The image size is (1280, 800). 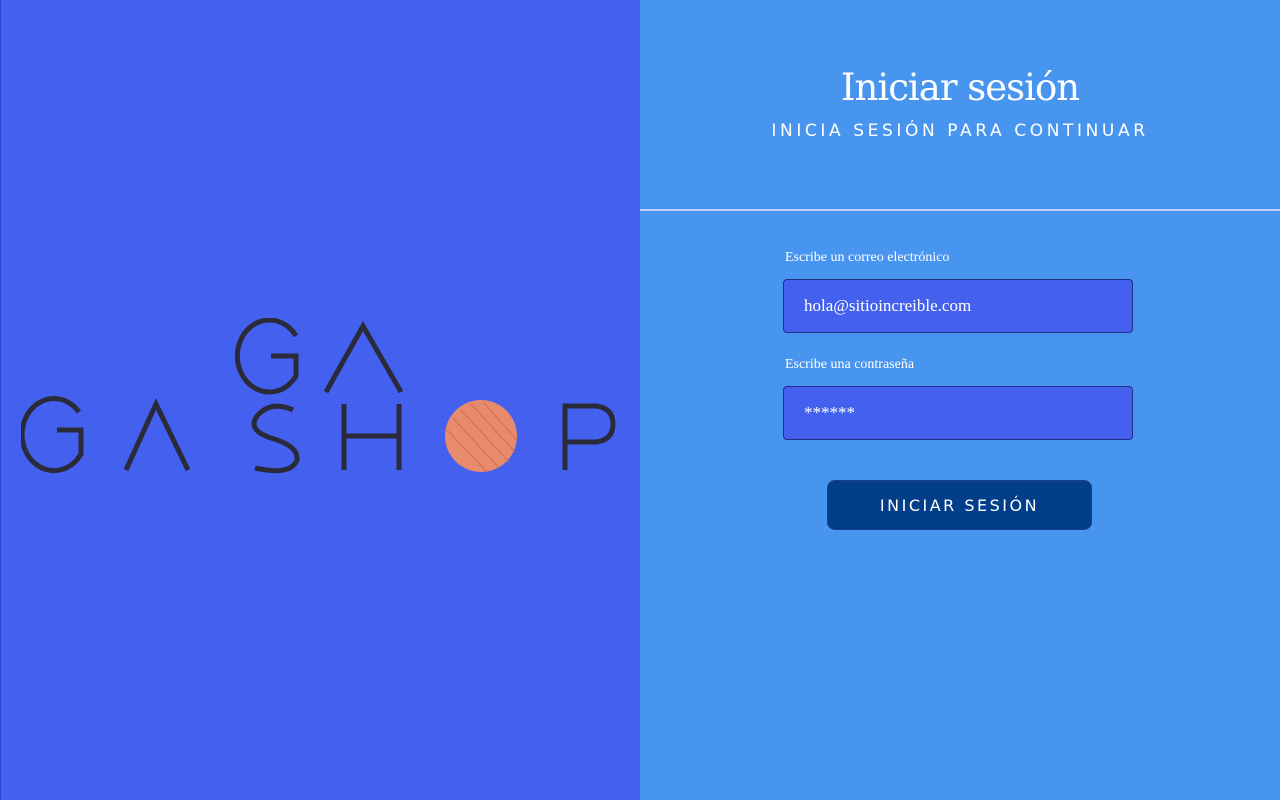 What do you see at coordinates (960, 87) in the screenshot?
I see `page-title: Iniciar sesión` at bounding box center [960, 87].